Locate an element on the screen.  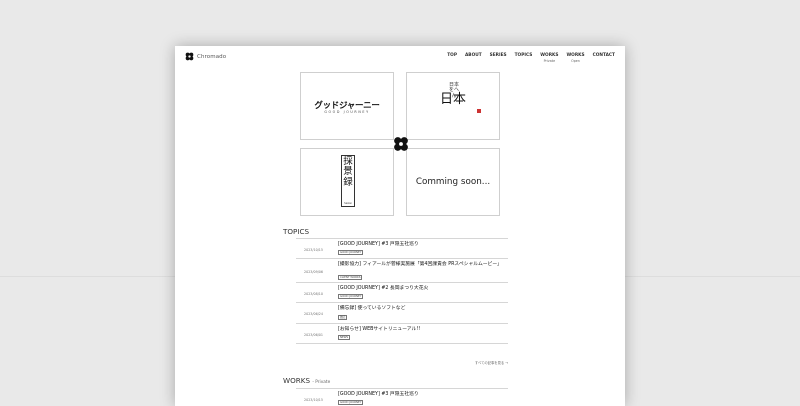
nav-contact-label: CONTACT is located at coordinates (603, 55).